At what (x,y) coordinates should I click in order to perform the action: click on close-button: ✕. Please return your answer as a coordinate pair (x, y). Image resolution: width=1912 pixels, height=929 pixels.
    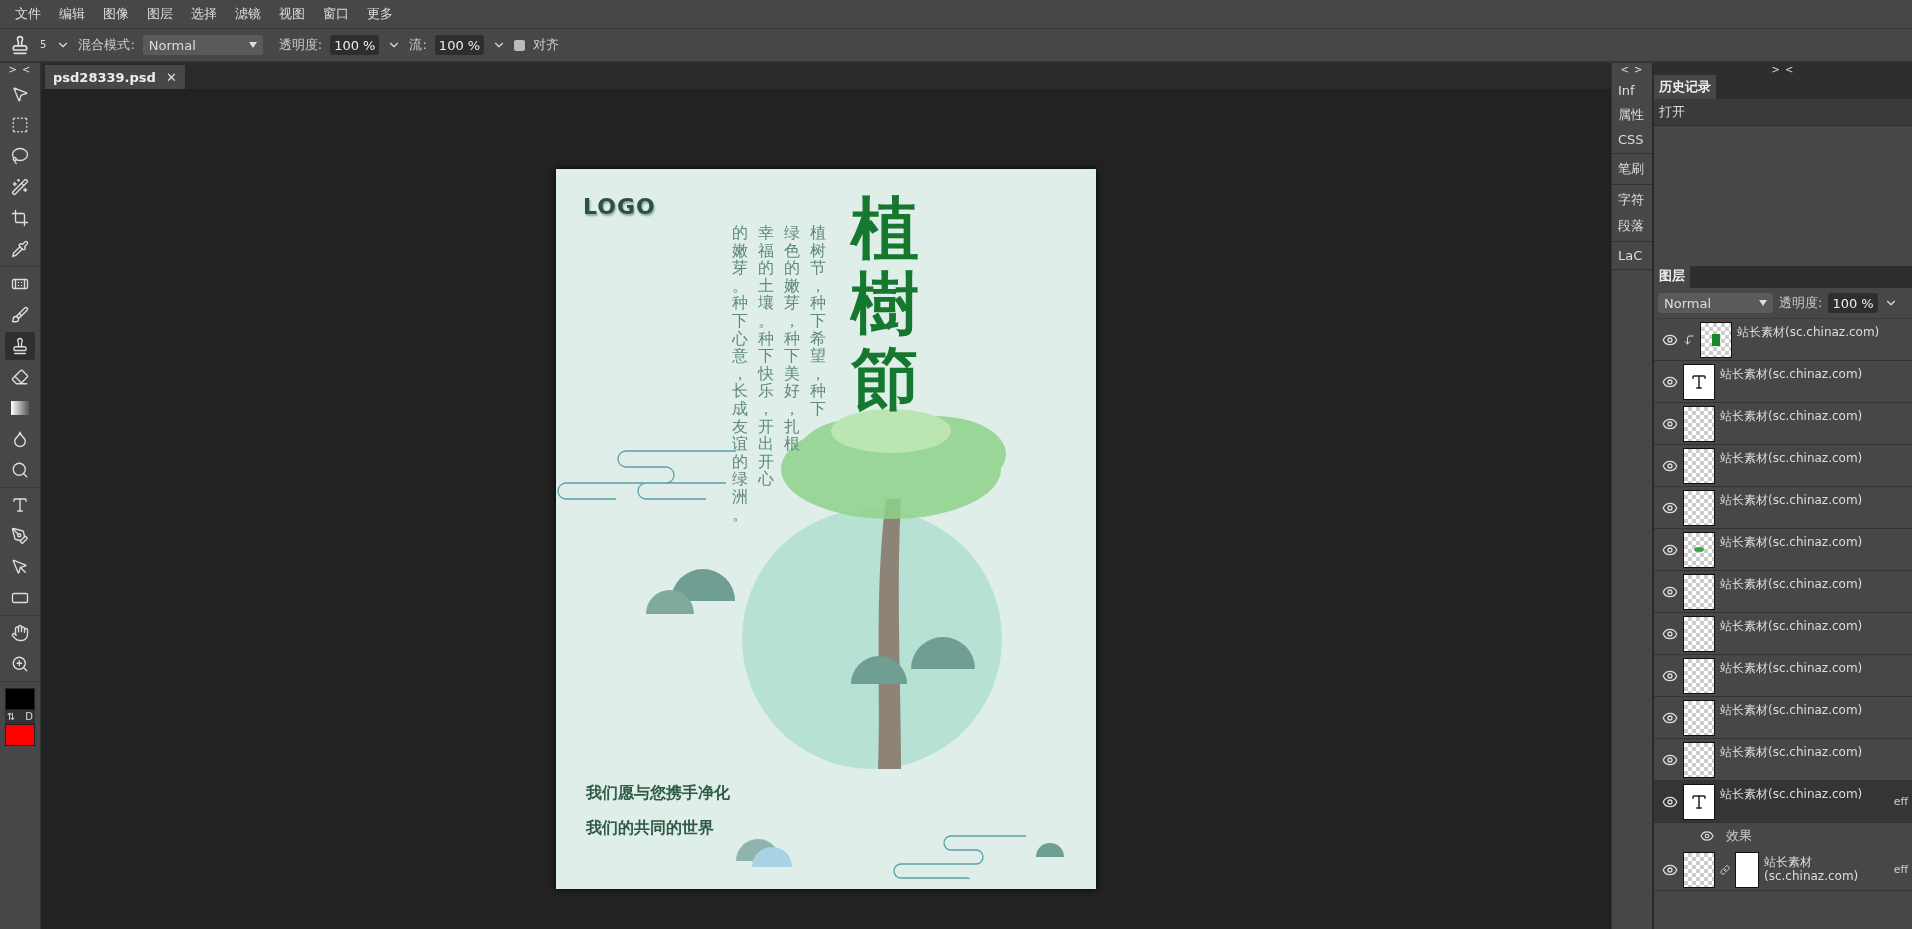
    Looking at the image, I should click on (171, 77).